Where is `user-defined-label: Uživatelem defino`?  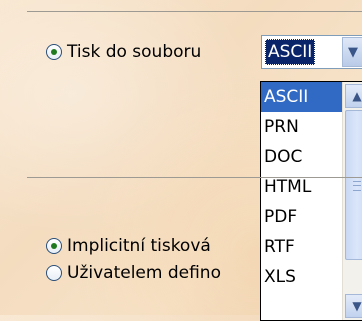
user-defined-label: Uživatelem defino is located at coordinates (144, 273).